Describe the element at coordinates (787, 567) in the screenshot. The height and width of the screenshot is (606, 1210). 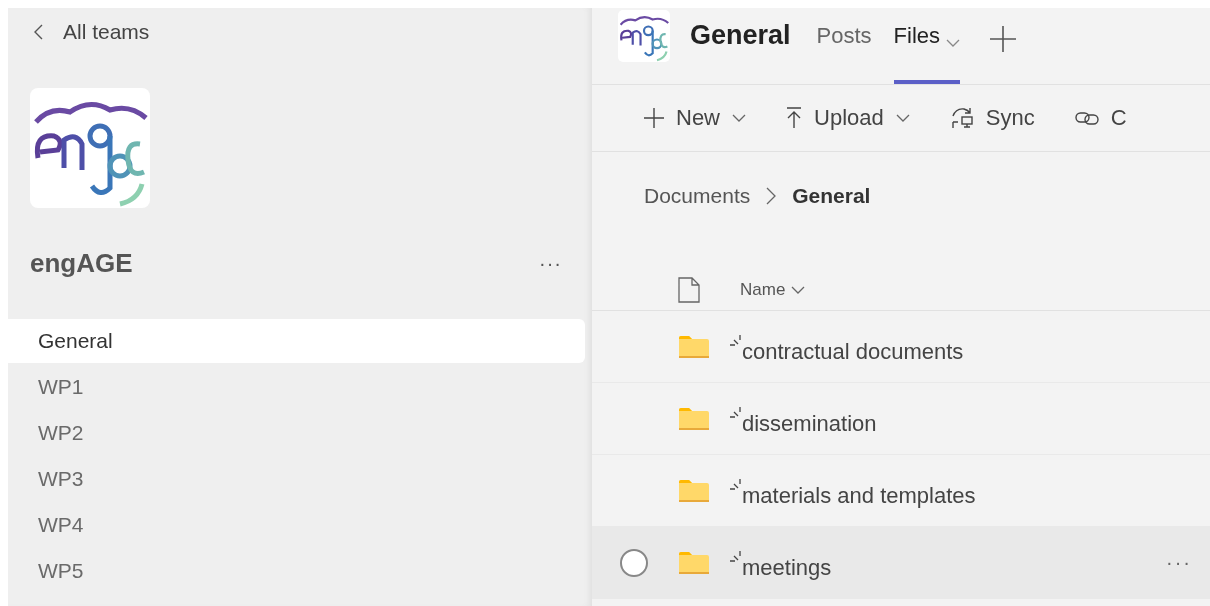
I see `folder-name: meetings` at that location.